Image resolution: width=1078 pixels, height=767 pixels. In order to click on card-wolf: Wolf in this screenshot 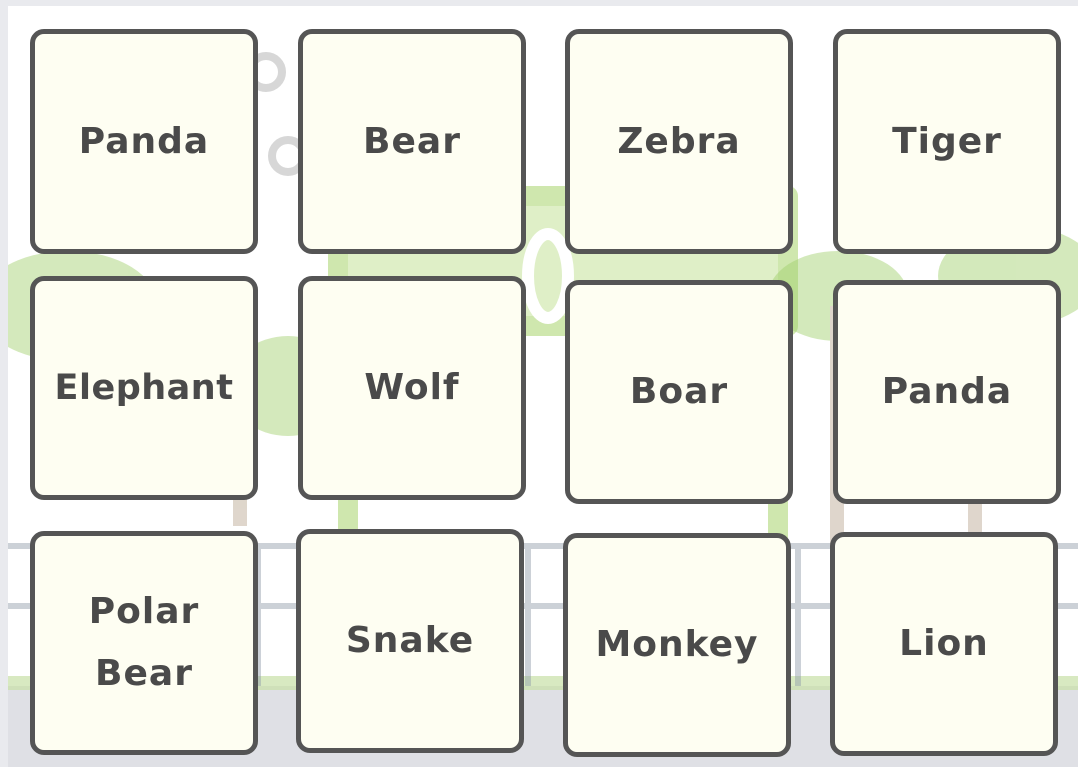, I will do `click(412, 388)`.